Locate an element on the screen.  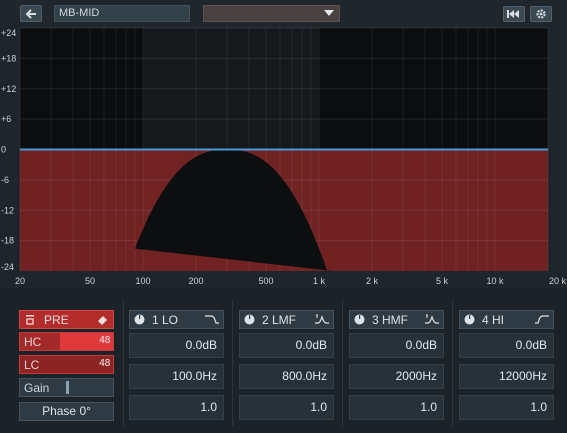
y-tick-label: -18 is located at coordinates (7, 241).